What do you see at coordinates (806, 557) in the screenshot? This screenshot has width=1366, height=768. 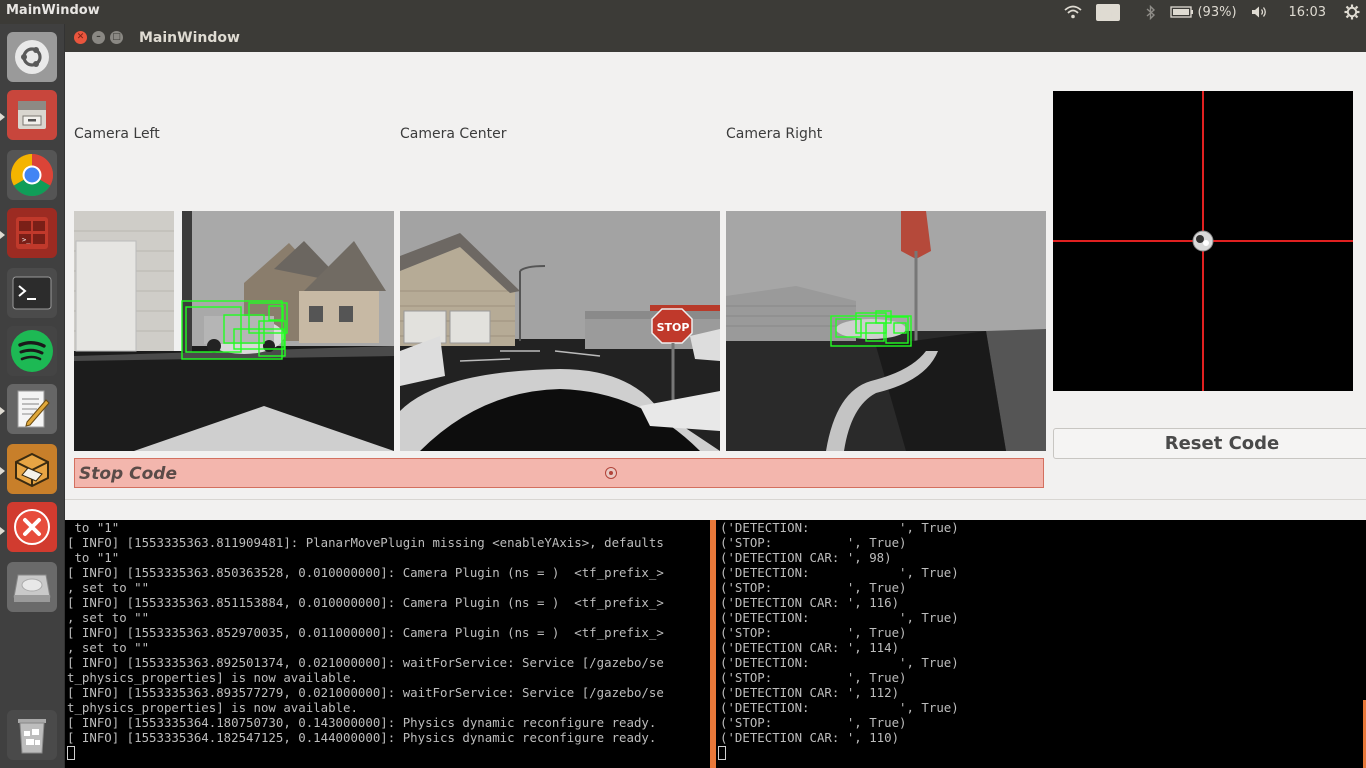 I see `terminal-line: ('DETECTION CAR: ', 98)` at bounding box center [806, 557].